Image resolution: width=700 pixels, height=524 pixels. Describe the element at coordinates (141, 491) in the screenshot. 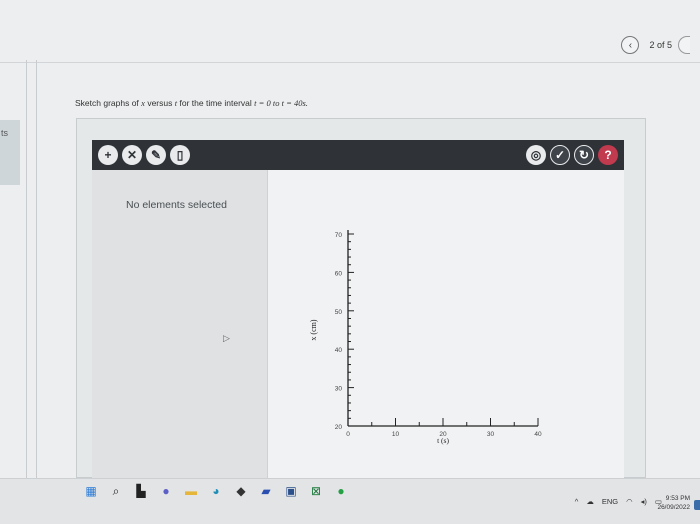

I see `taskview-icon: ▙` at that location.